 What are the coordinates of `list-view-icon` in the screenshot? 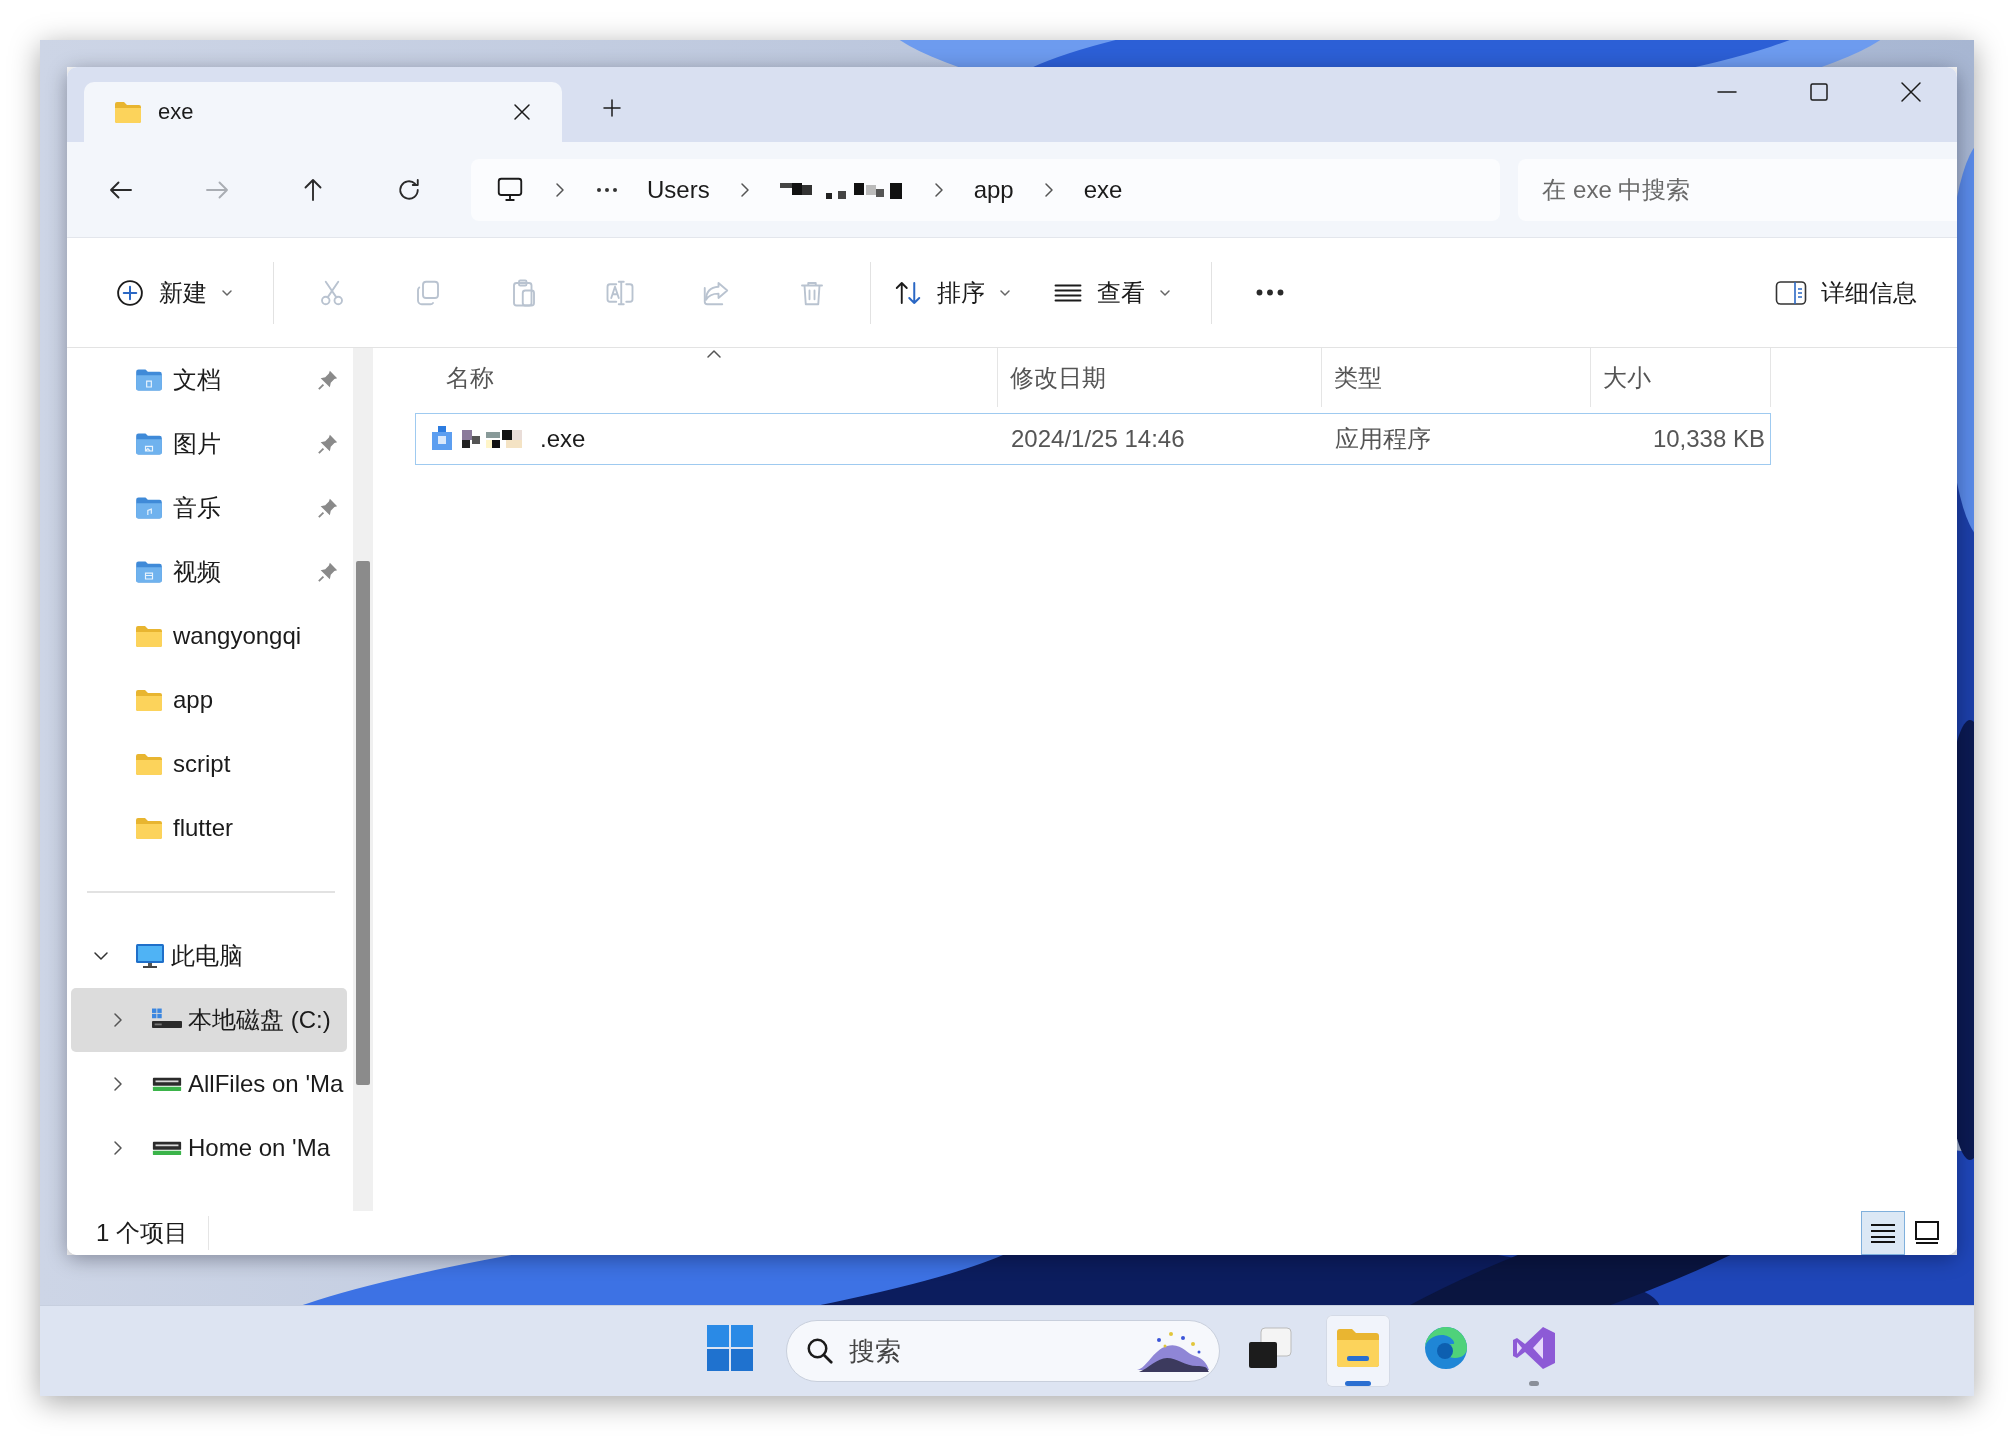 It's located at (1883, 1233).